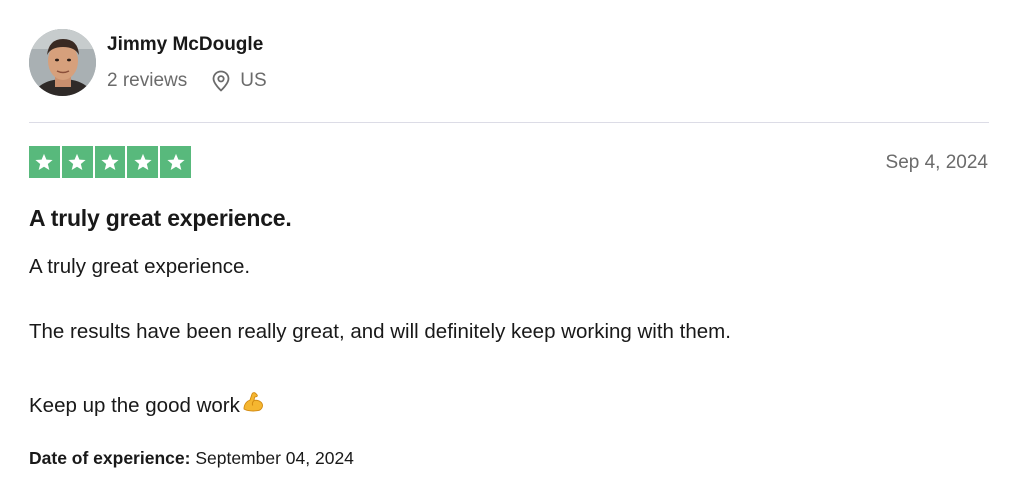  Describe the element at coordinates (253, 80) in the screenshot. I see `reviewer-country: US` at that location.